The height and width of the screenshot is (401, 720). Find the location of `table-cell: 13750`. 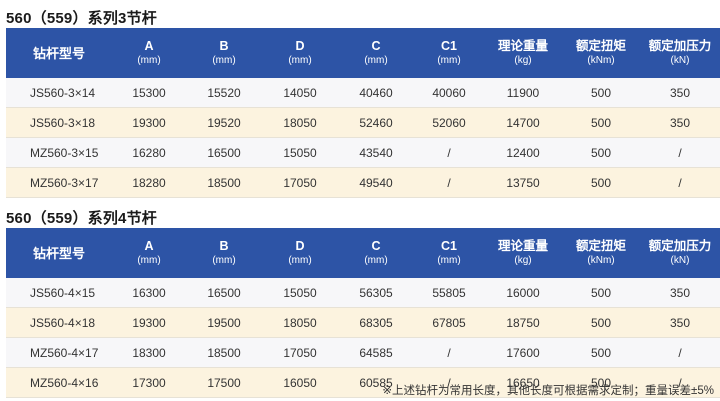

table-cell: 13750 is located at coordinates (523, 182).